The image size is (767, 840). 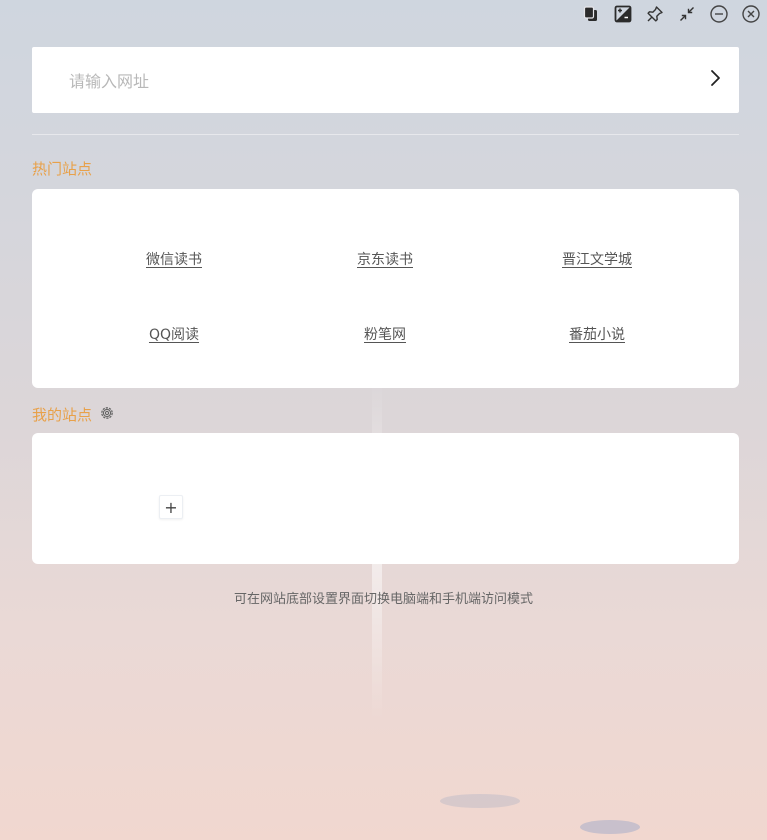 I want to click on hot-site-link-weread: 微信读书, so click(x=174, y=259).